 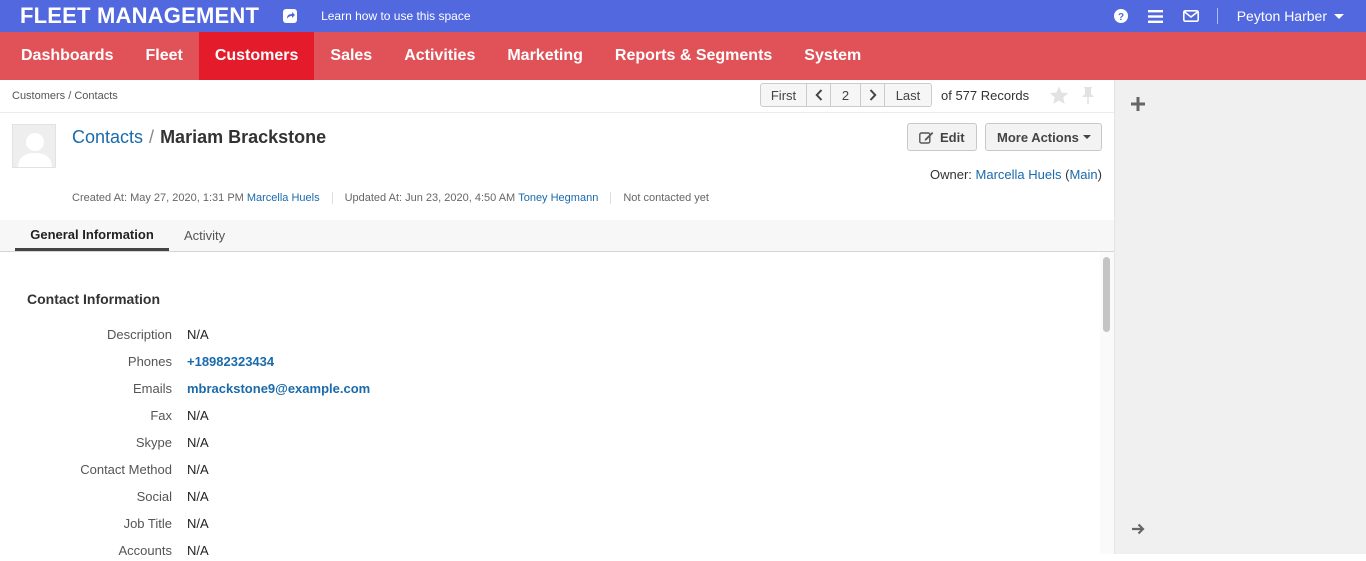 I want to click on tab-general-information: General Information, so click(x=92, y=235).